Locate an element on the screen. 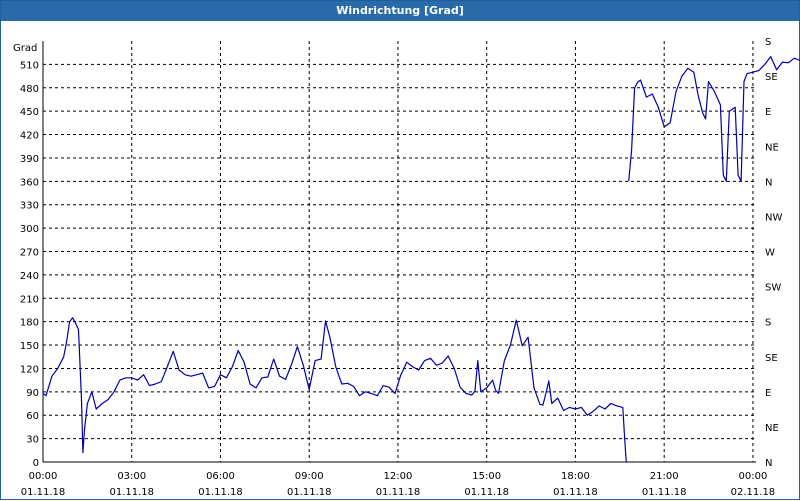 This screenshot has height=501, width=800. right-tick-labels: N NE E SE S SW W NW N NE E SE S is located at coordinates (773, 253).